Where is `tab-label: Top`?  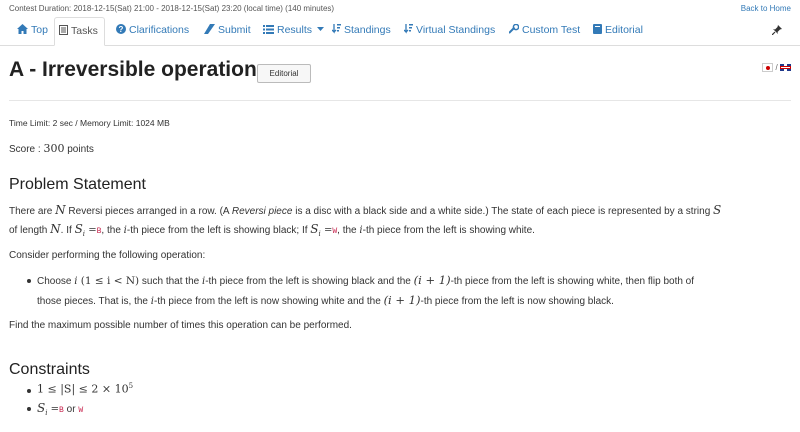 tab-label: Top is located at coordinates (39, 30).